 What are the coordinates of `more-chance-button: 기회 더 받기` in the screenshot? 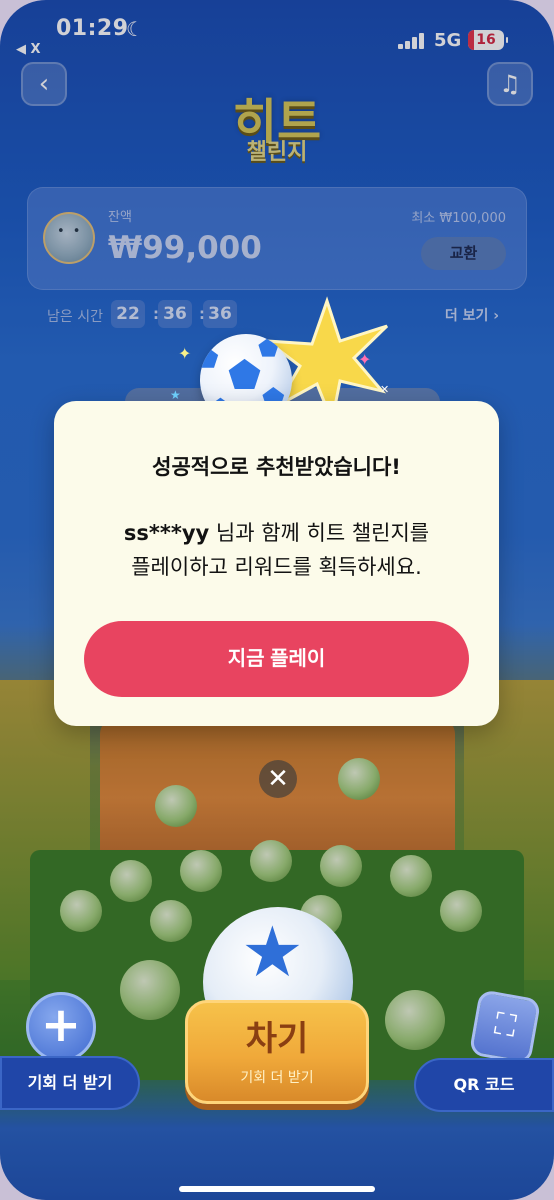 It's located at (70, 1083).